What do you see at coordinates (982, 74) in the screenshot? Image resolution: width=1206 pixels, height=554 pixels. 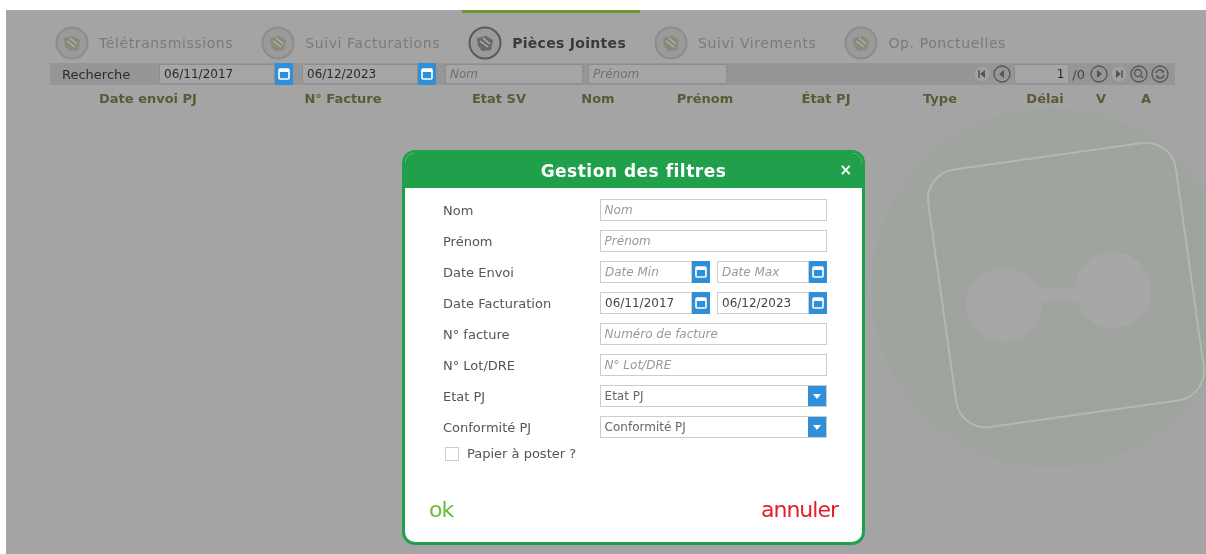 I see `first-page-icon` at bounding box center [982, 74].